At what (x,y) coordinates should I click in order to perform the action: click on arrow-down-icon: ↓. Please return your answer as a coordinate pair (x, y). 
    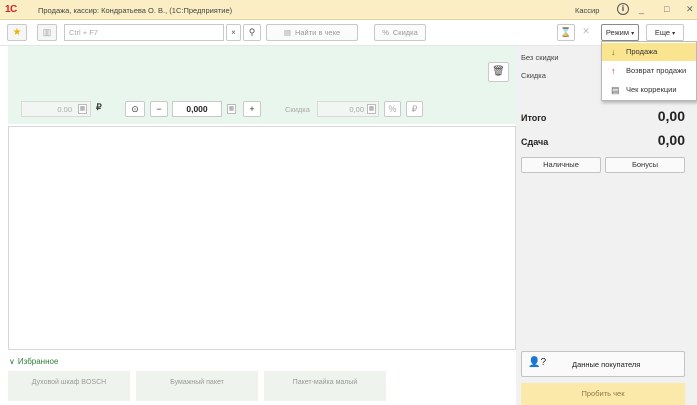
    Looking at the image, I should click on (613, 52).